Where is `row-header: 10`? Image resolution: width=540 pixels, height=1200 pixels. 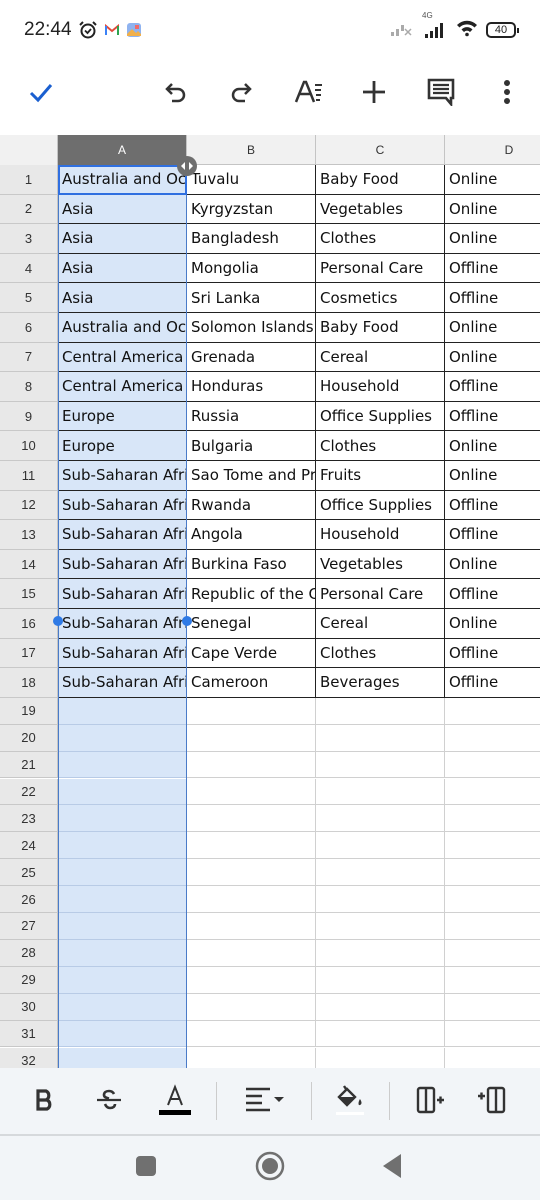
row-header: 10 is located at coordinates (29, 446).